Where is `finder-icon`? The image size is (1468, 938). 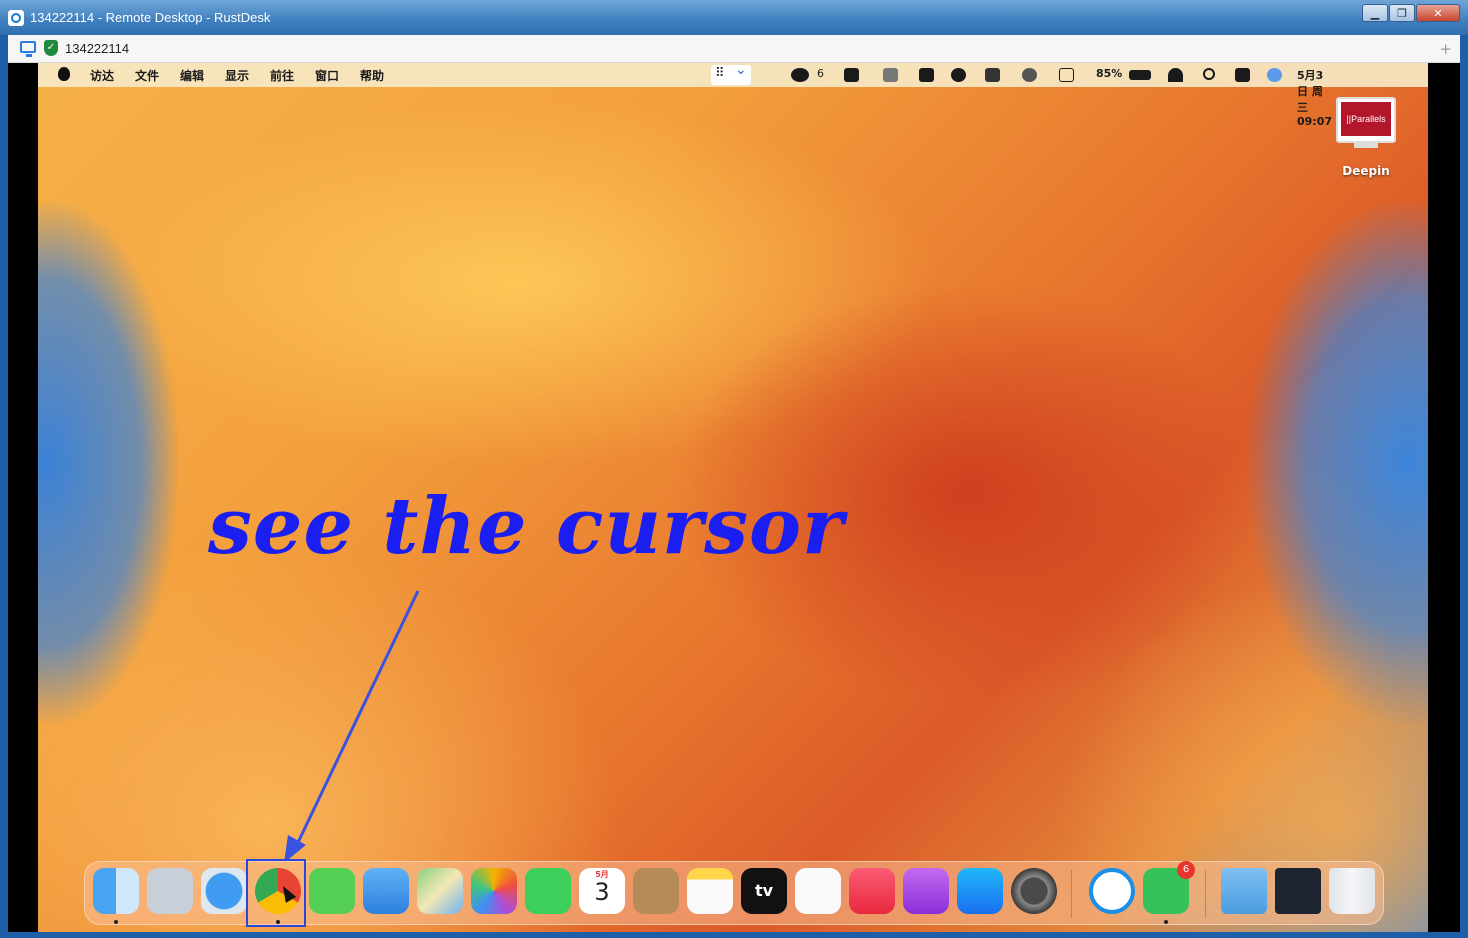 finder-icon is located at coordinates (116, 891).